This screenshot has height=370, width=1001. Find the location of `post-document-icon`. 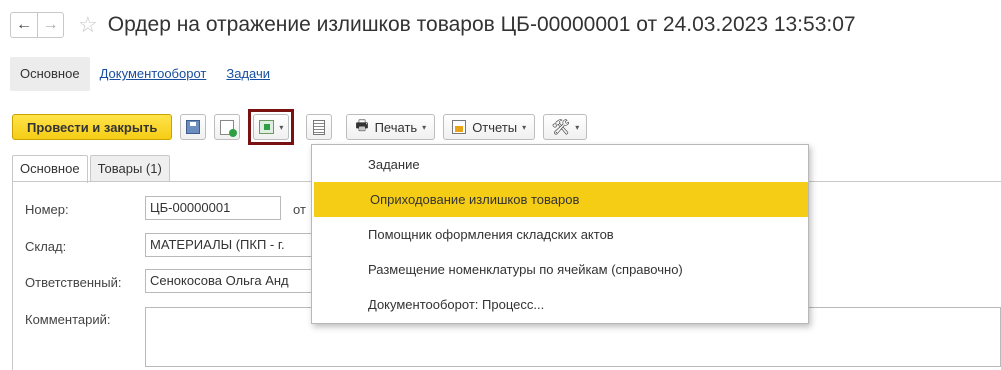

post-document-icon is located at coordinates (229, 128).